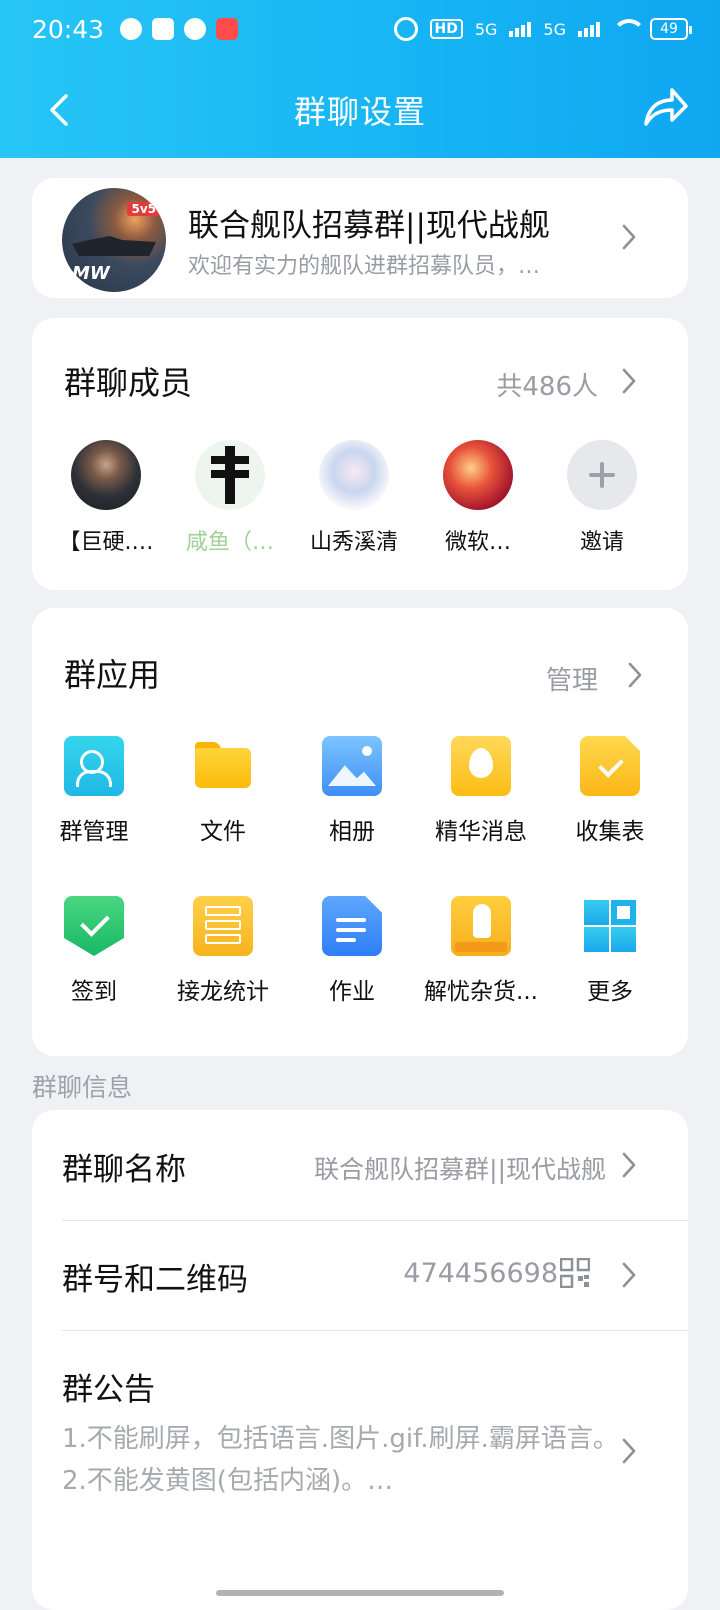 This screenshot has width=720, height=1610. I want to click on apps-manage-link: 管理, so click(572, 678).